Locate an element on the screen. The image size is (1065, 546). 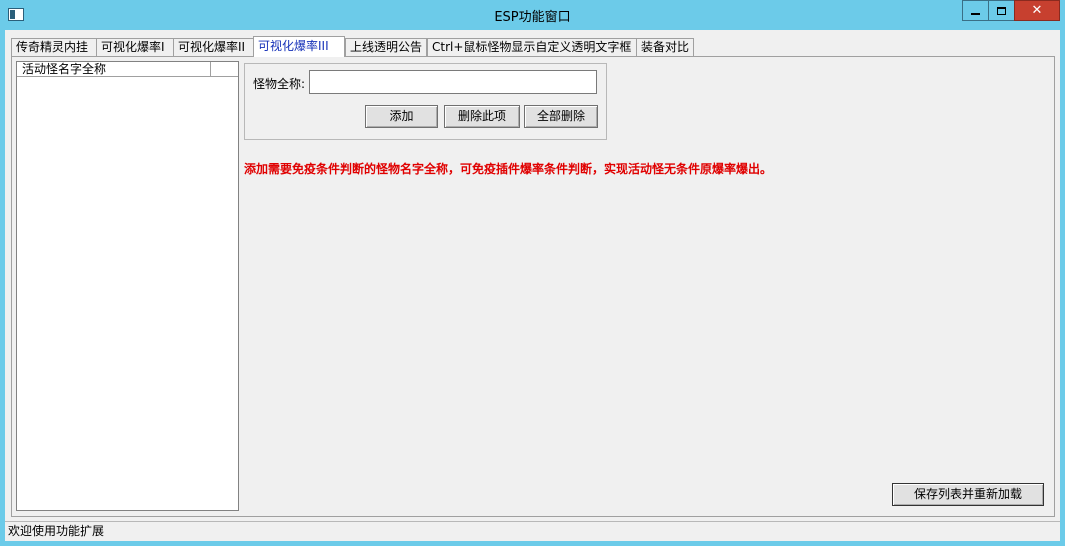
list-header: 活动怪名字全称 is located at coordinates (127, 69).